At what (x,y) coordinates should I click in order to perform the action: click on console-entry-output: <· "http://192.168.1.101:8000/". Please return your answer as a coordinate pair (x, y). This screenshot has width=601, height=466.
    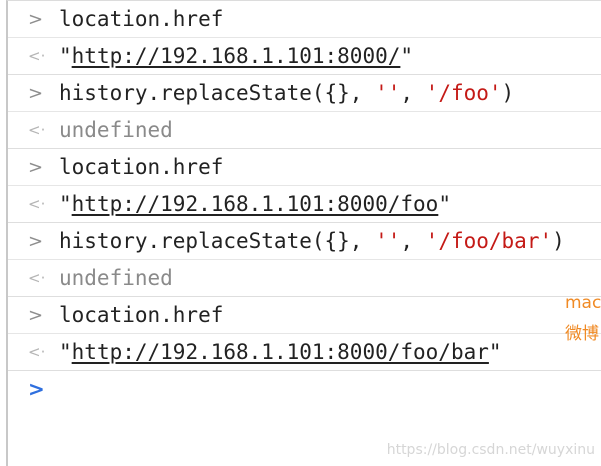
    Looking at the image, I should click on (304, 56).